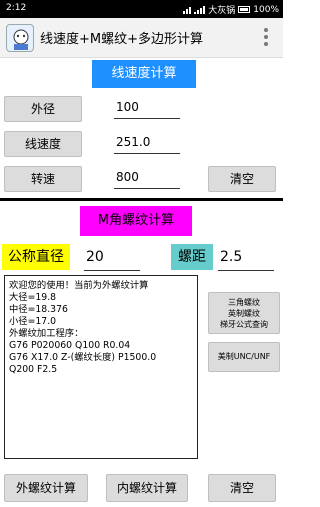 The image size is (320, 507). Describe the element at coordinates (122, 39) in the screenshot. I see `app-title: 线速度+M螺纹+多边形计算` at that location.